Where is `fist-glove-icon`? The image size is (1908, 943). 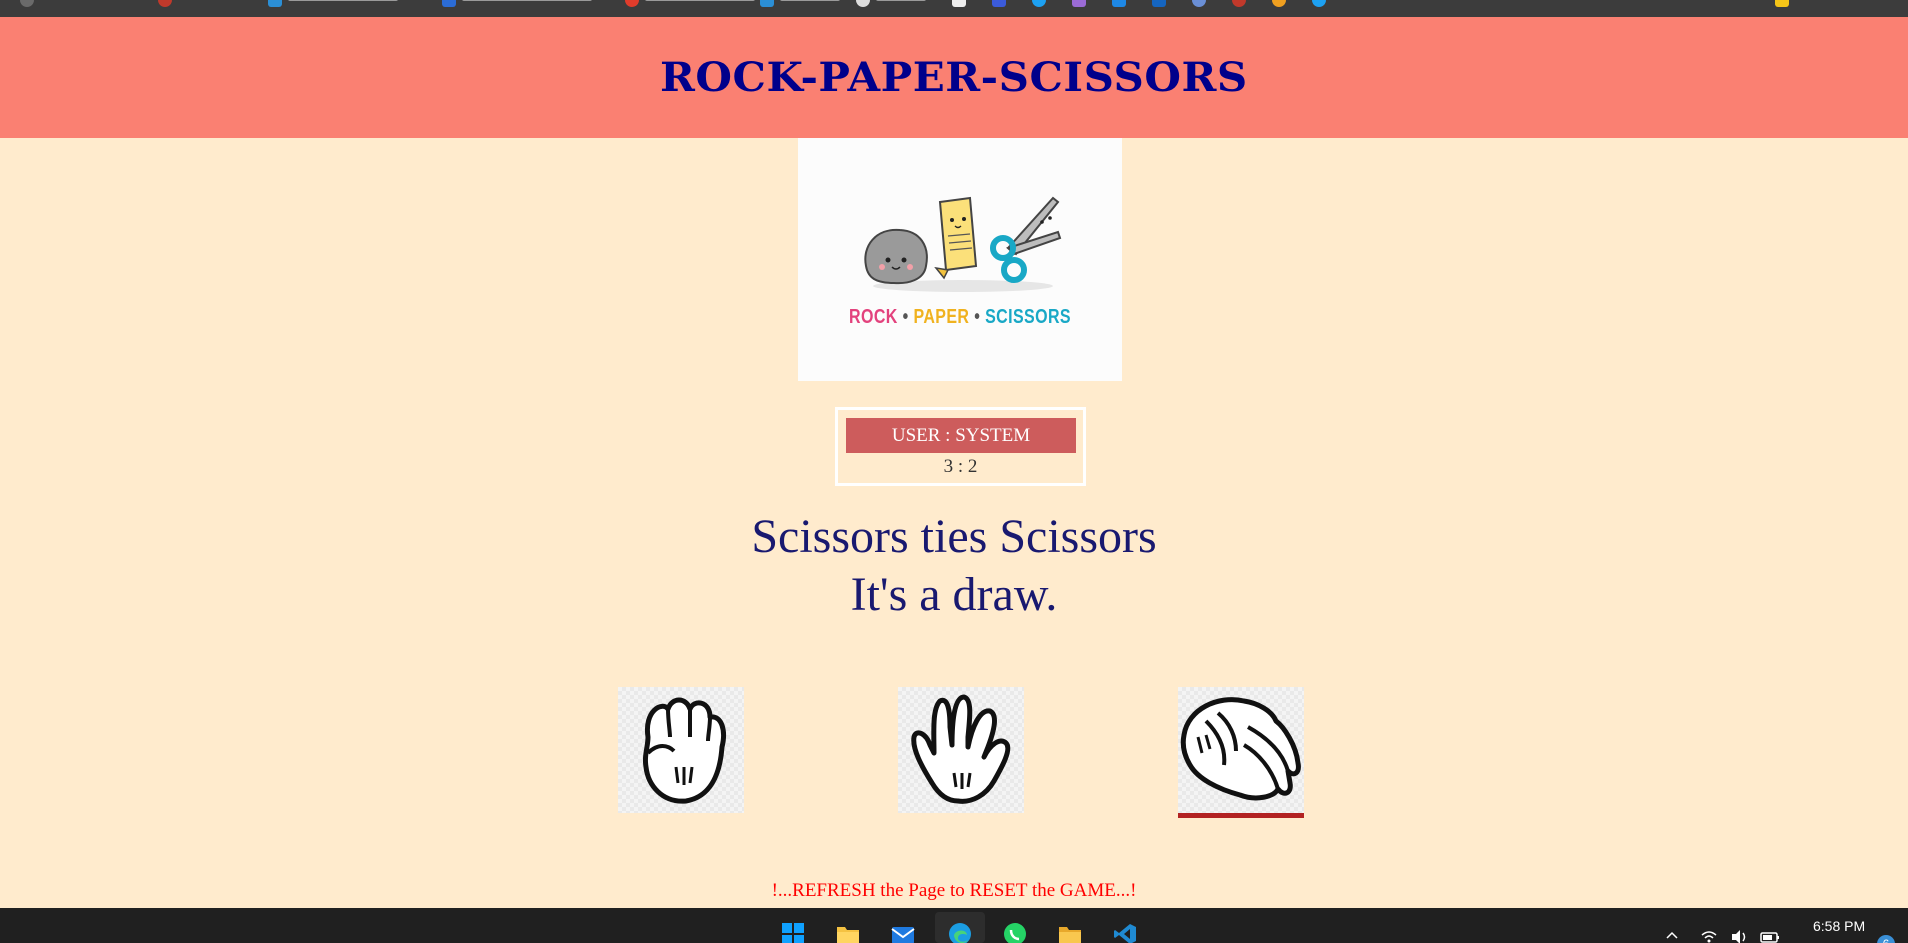 fist-glove-icon is located at coordinates (684, 750).